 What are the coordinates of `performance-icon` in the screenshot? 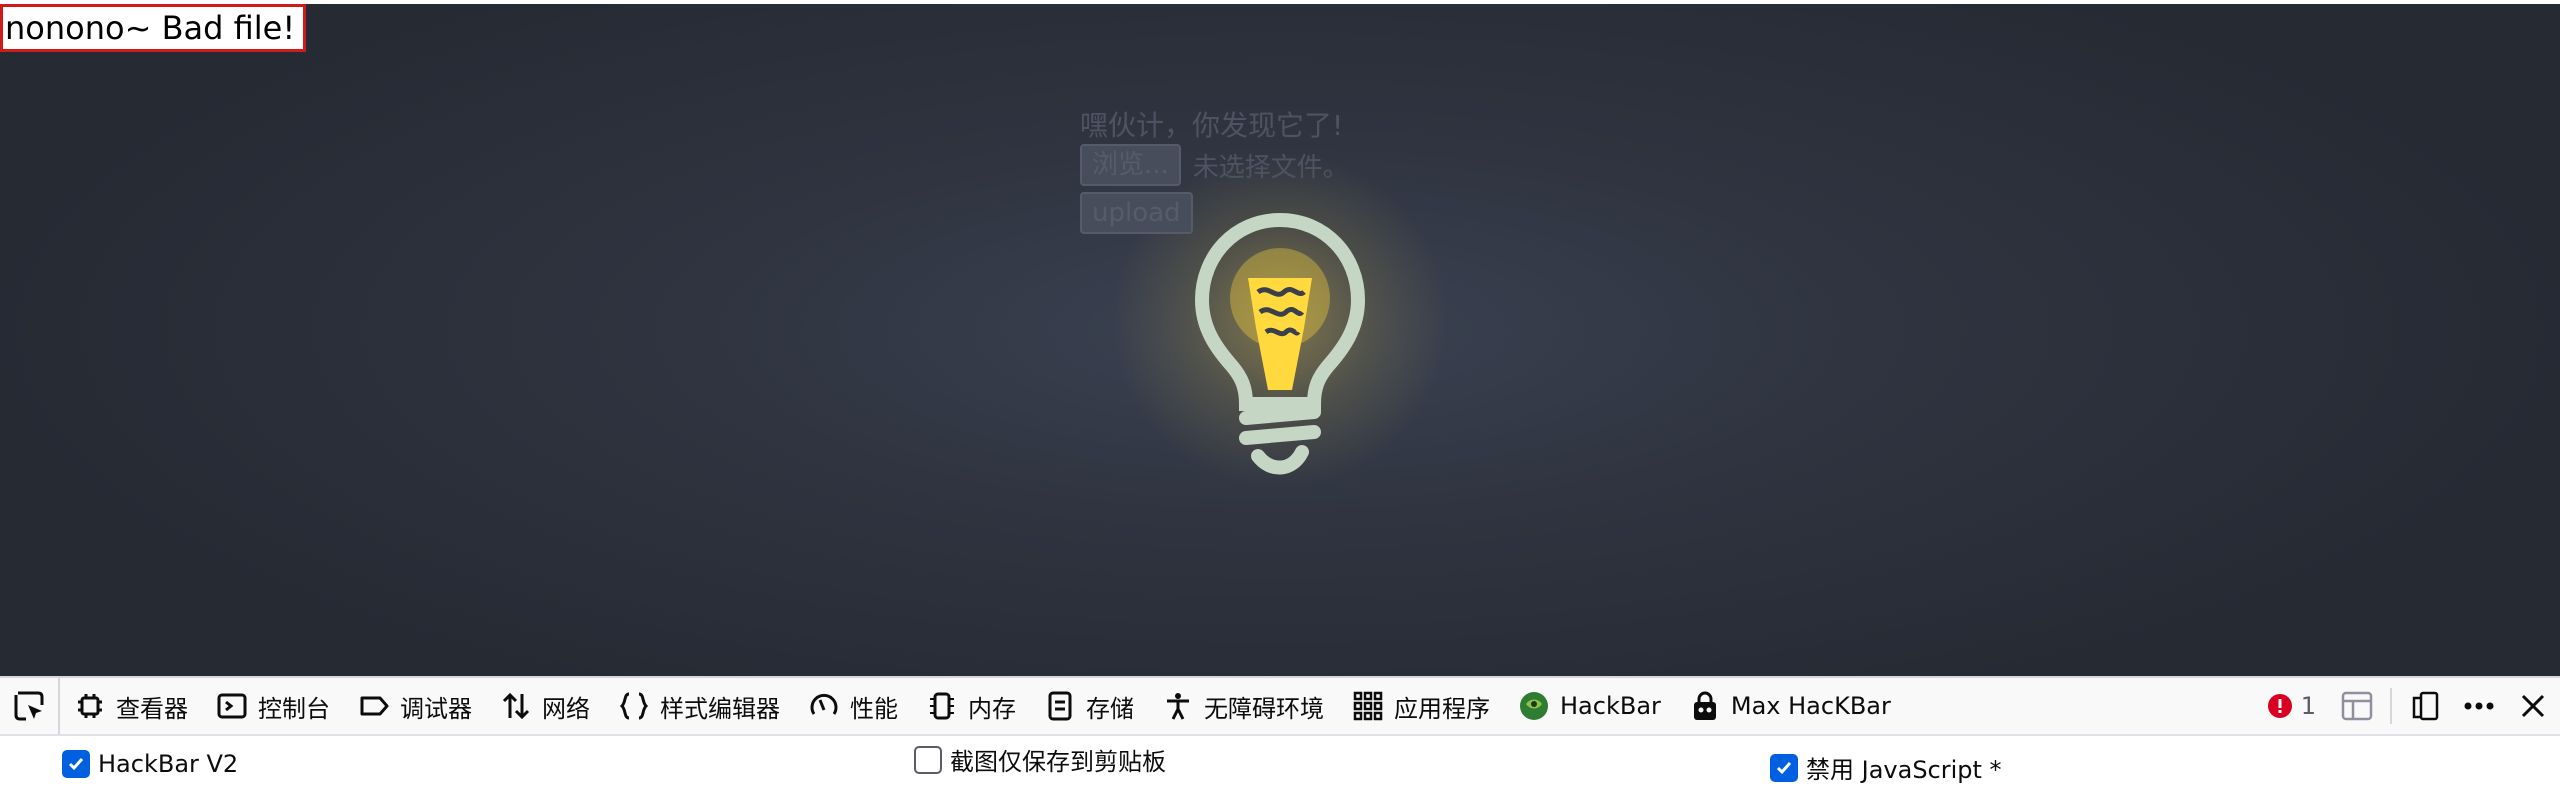 It's located at (824, 704).